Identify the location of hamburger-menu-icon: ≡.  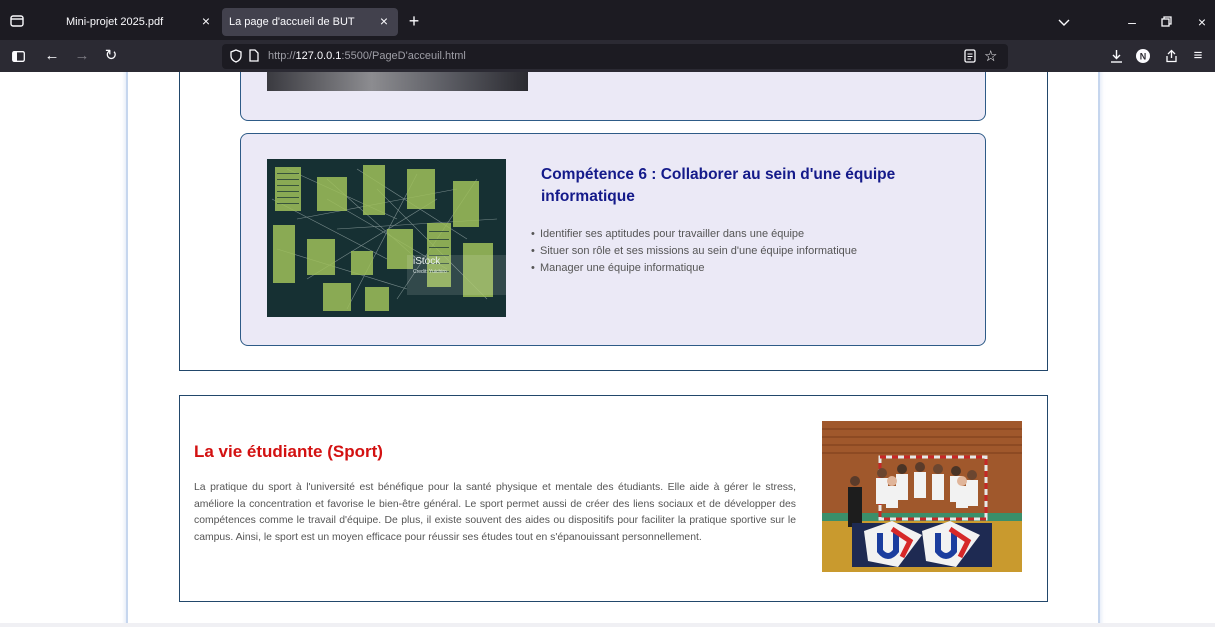
(1198, 56).